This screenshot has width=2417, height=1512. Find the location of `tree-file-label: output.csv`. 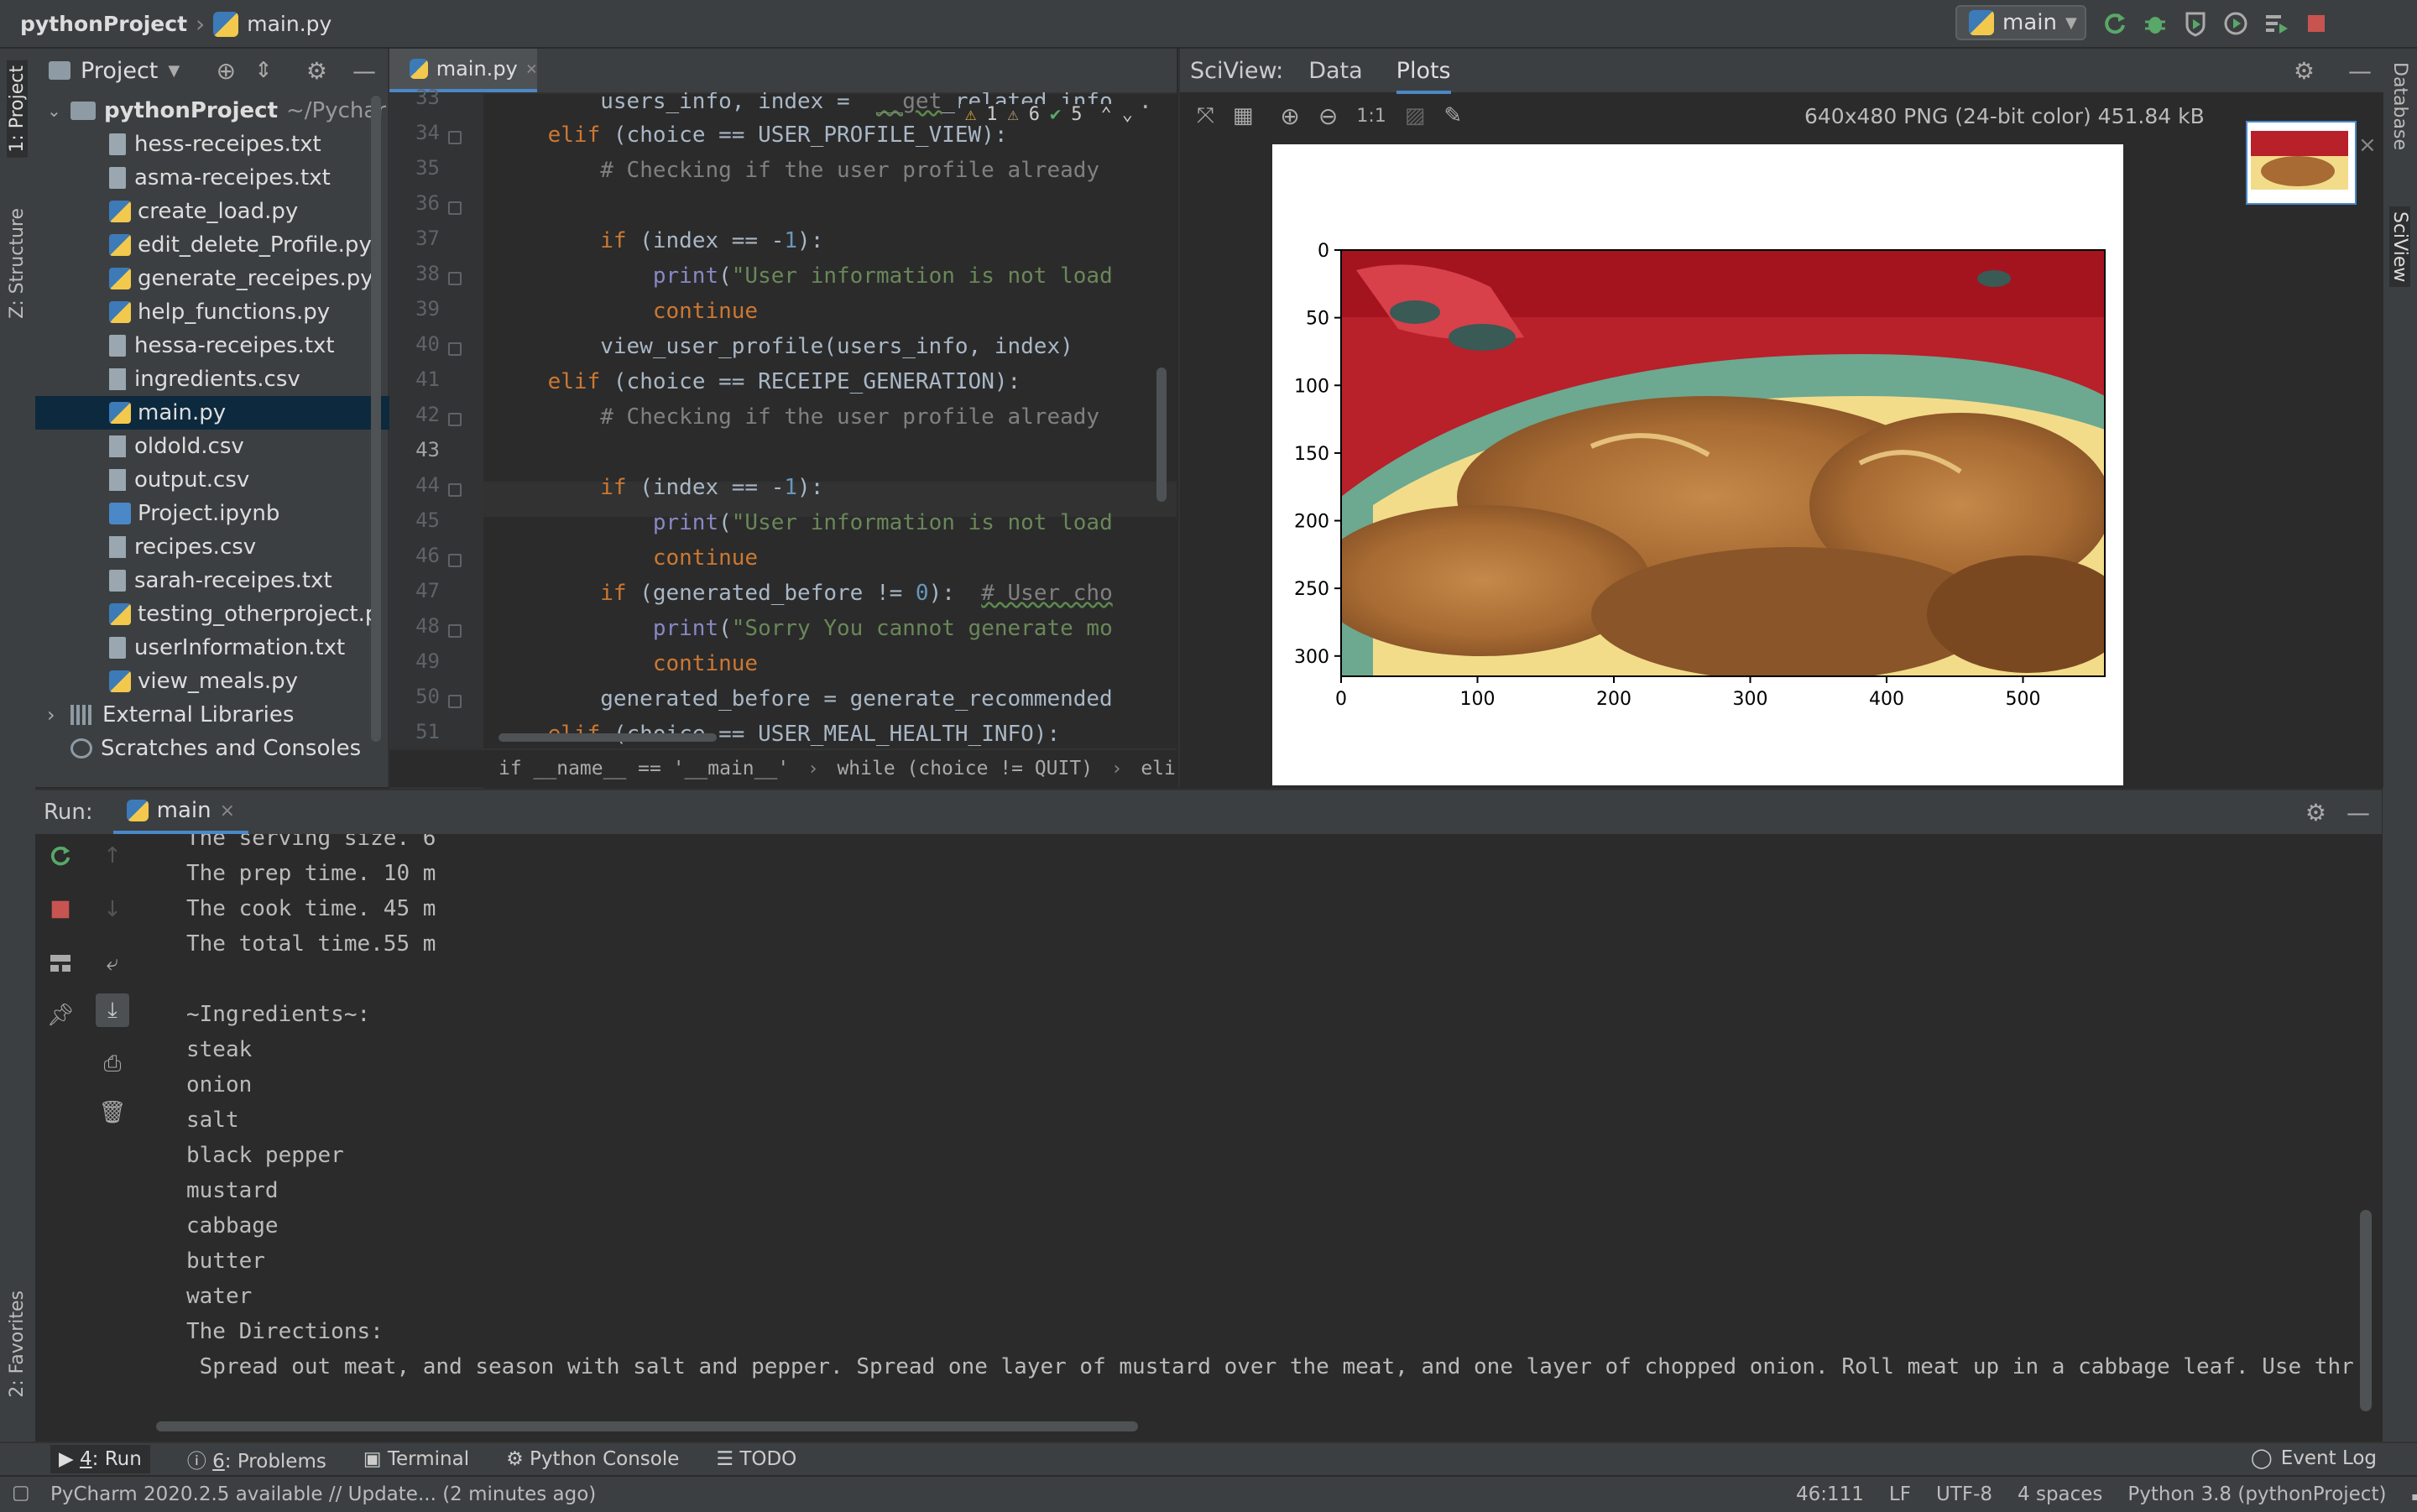

tree-file-label: output.csv is located at coordinates (192, 480).